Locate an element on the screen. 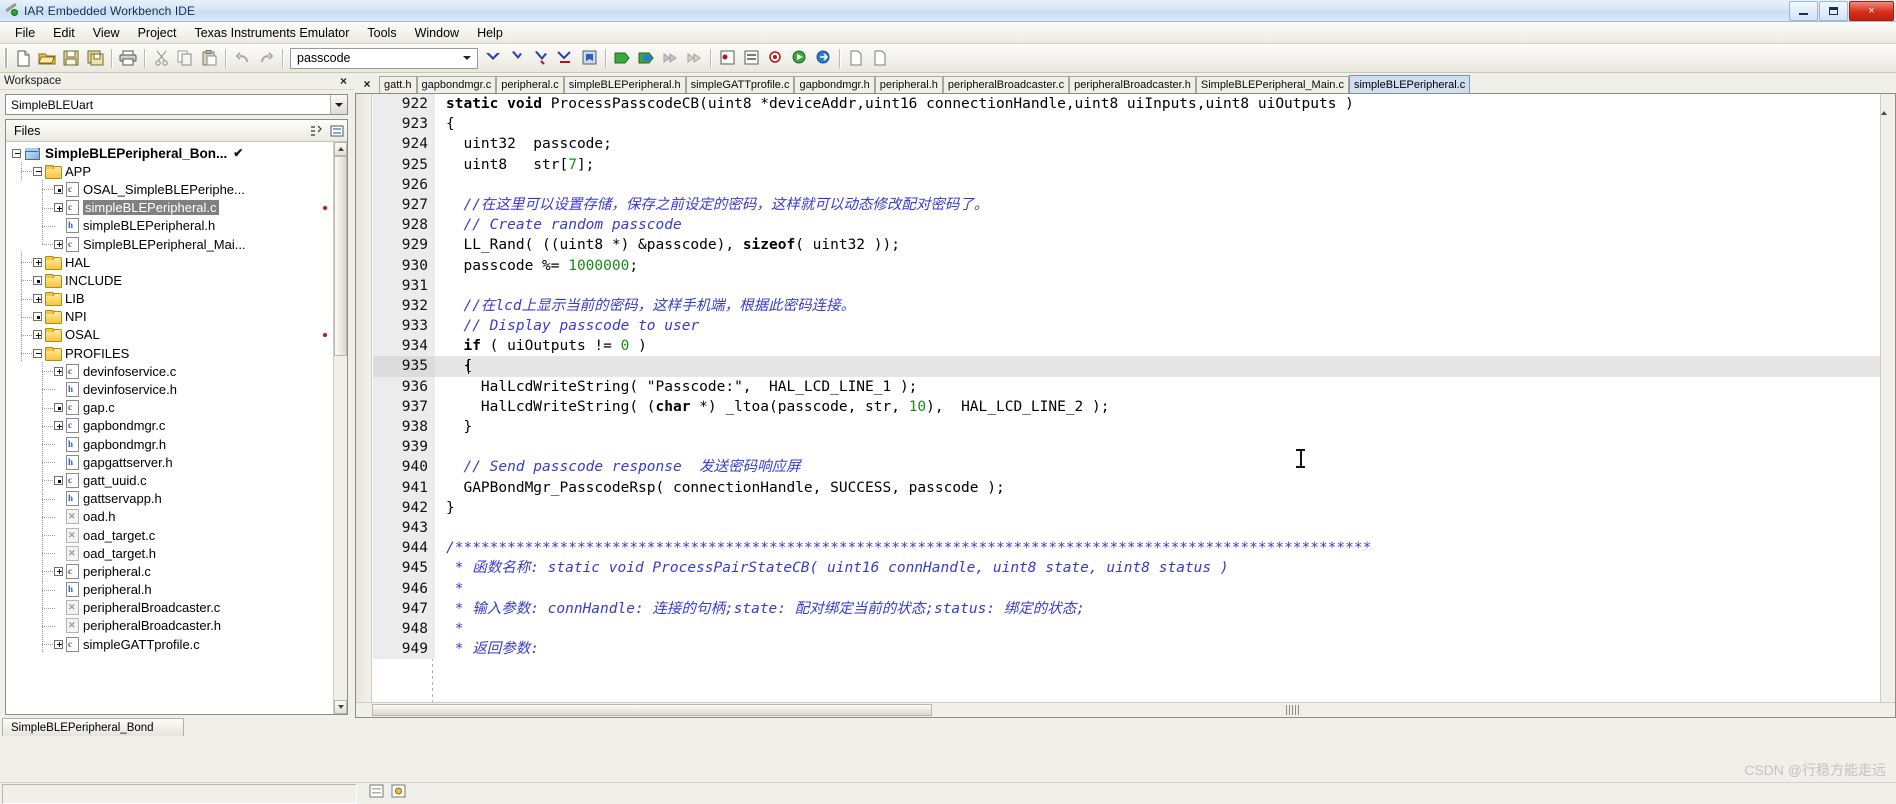 This screenshot has height=804, width=1896. tree-item: c peripheral.c is located at coordinates (169, 571).